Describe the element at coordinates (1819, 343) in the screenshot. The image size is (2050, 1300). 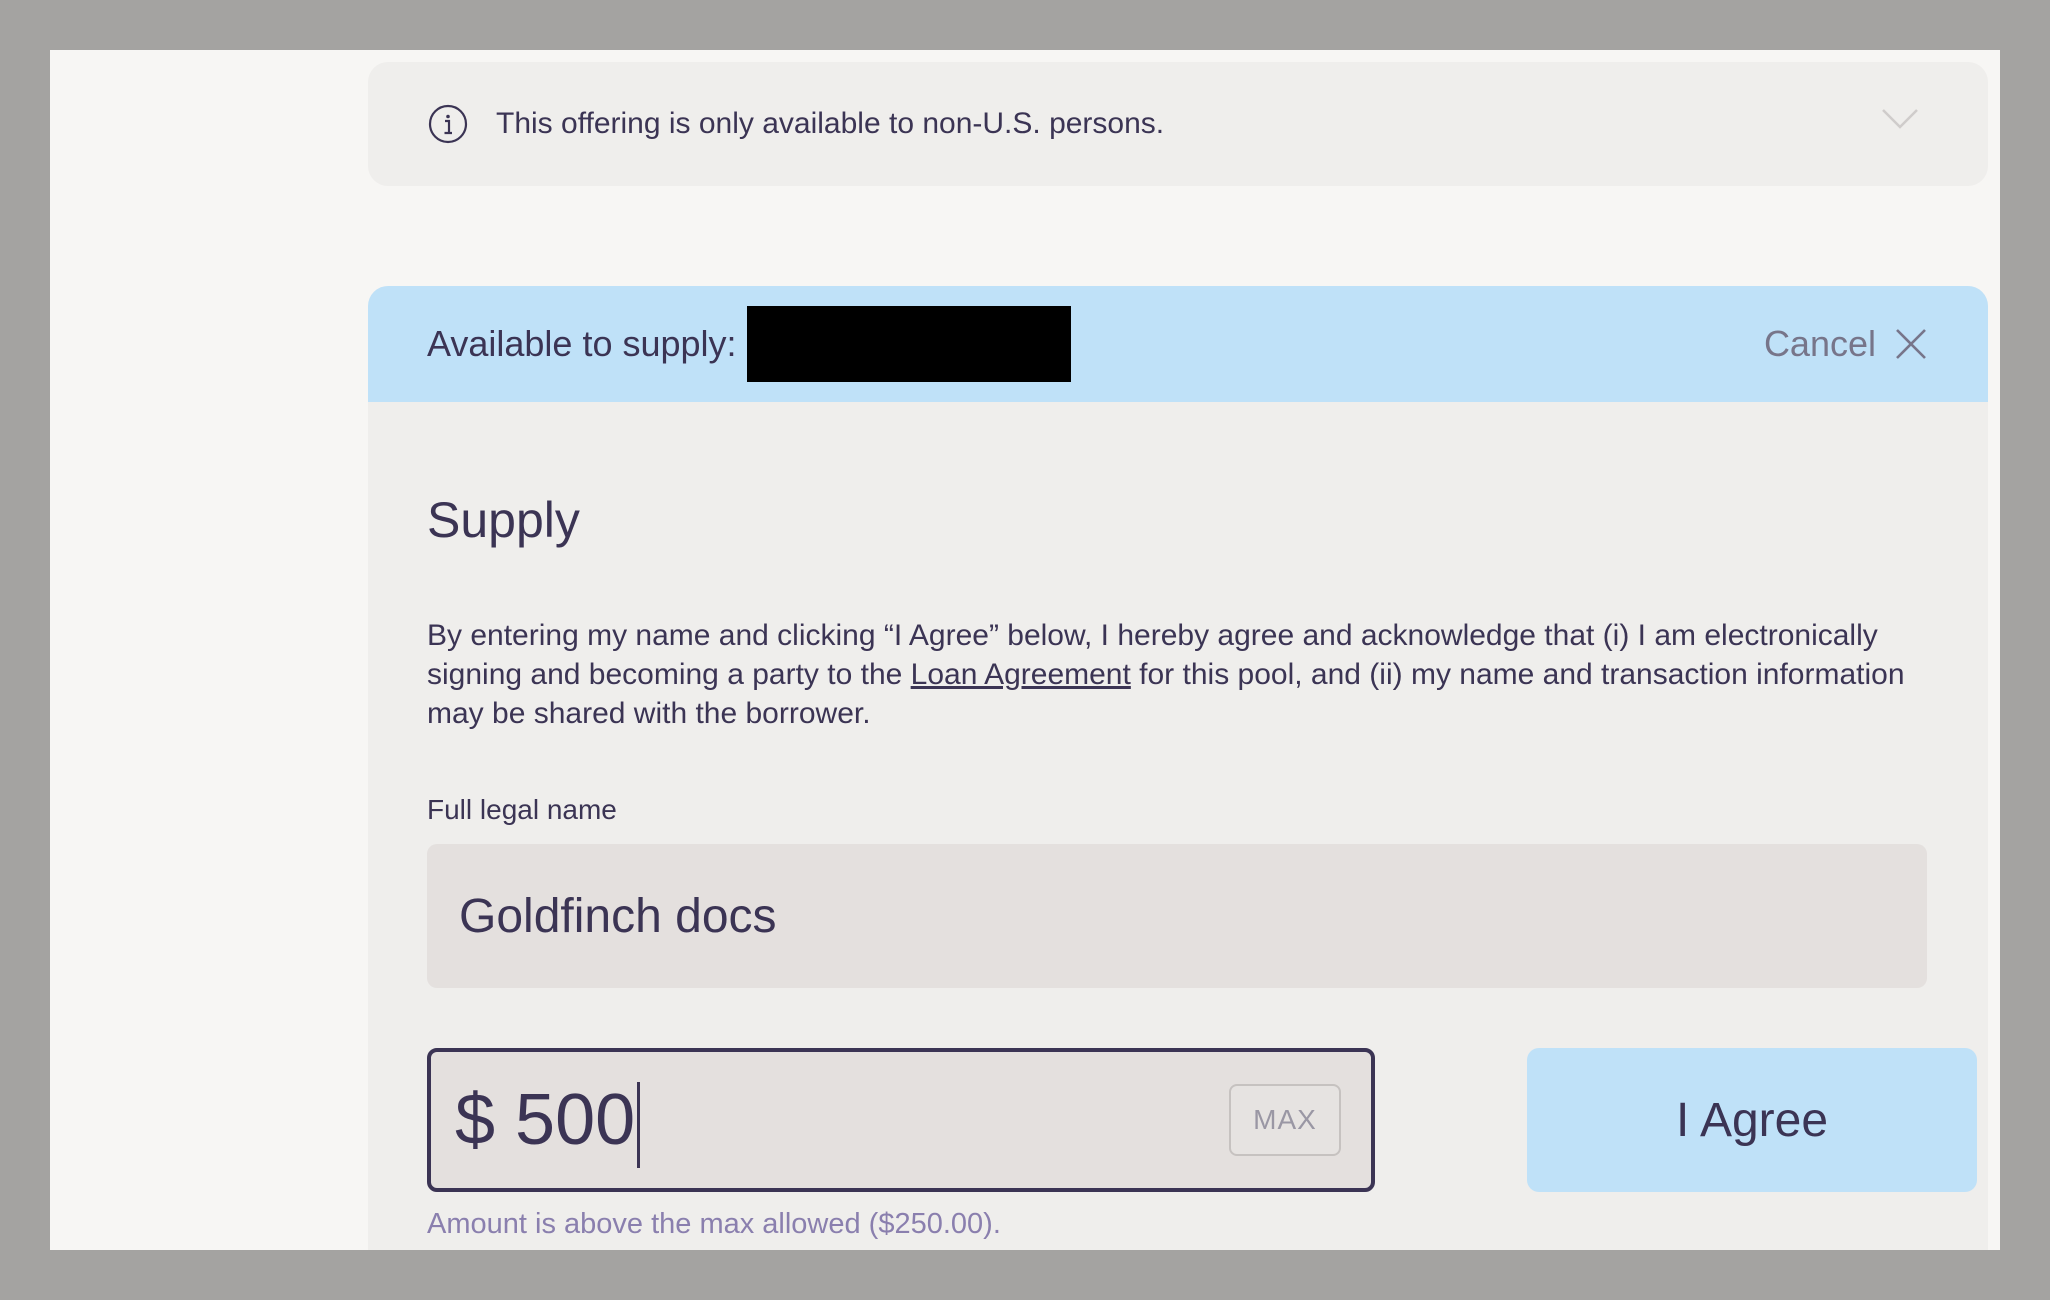
I see `cancel-label: Cancel` at that location.